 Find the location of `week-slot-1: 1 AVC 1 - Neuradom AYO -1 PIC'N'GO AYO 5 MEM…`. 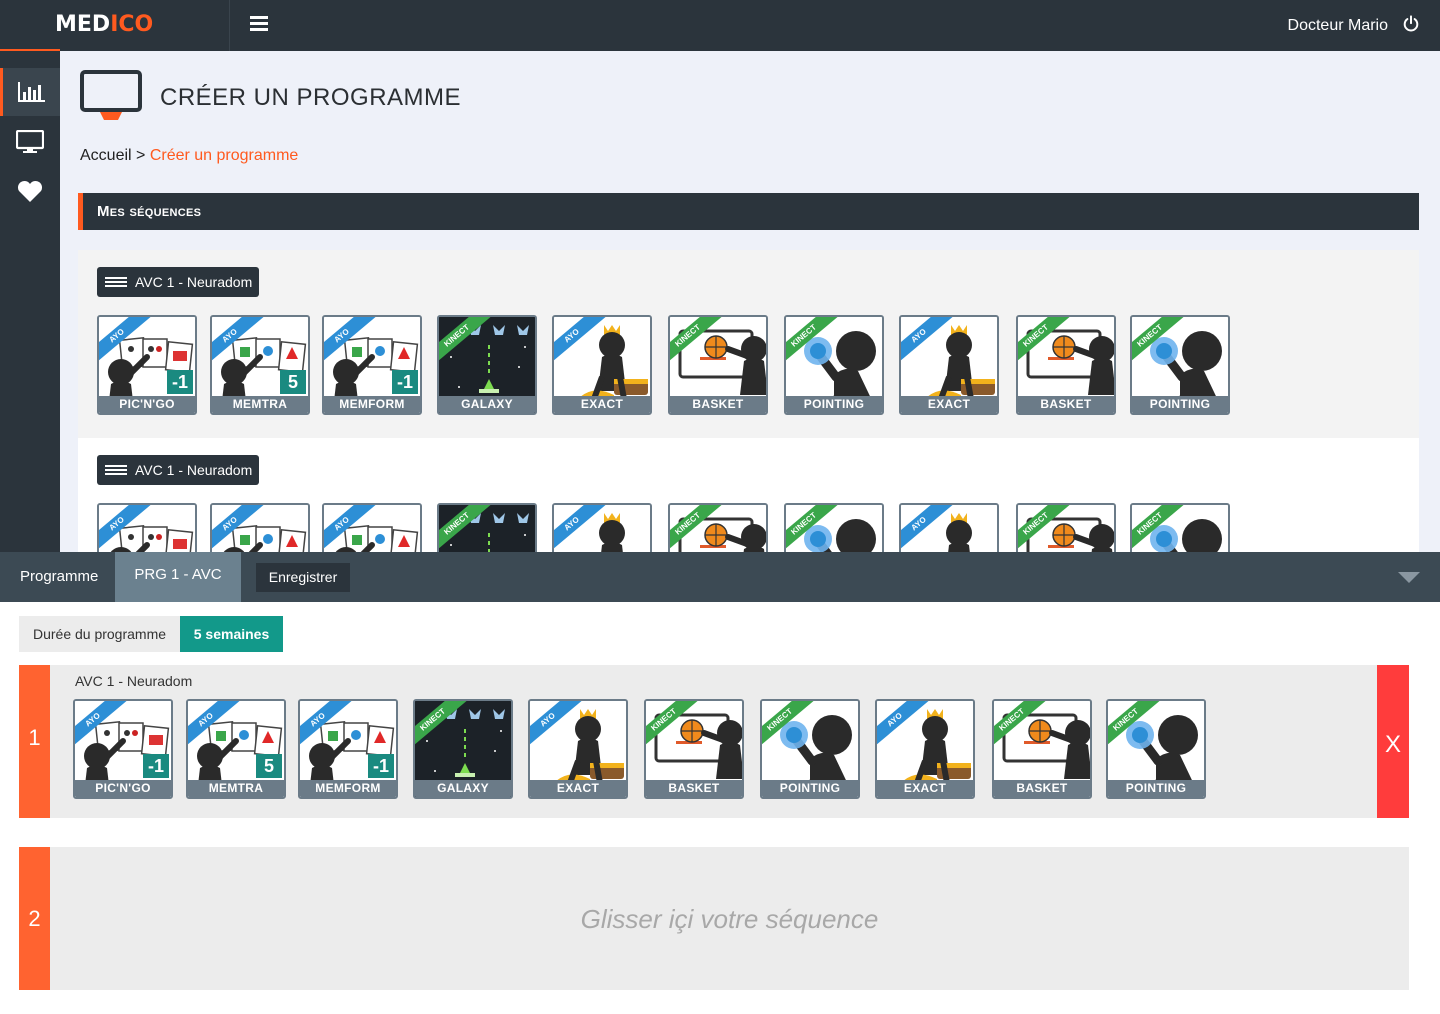

week-slot-1: 1 AVC 1 - Neuradom AYO -1 PIC'N'GO AYO 5 MEM… is located at coordinates (714, 741).